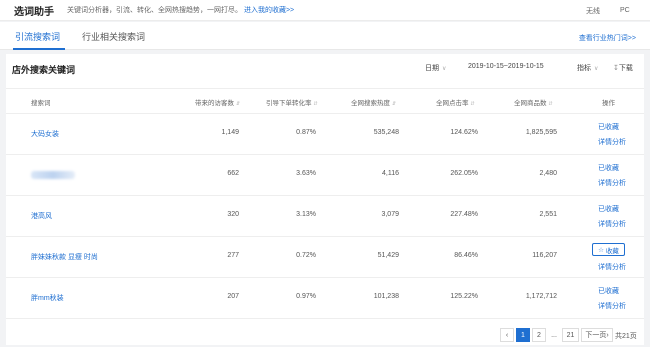 The image size is (650, 347). I want to click on next-page-button: 下一页›, so click(597, 335).